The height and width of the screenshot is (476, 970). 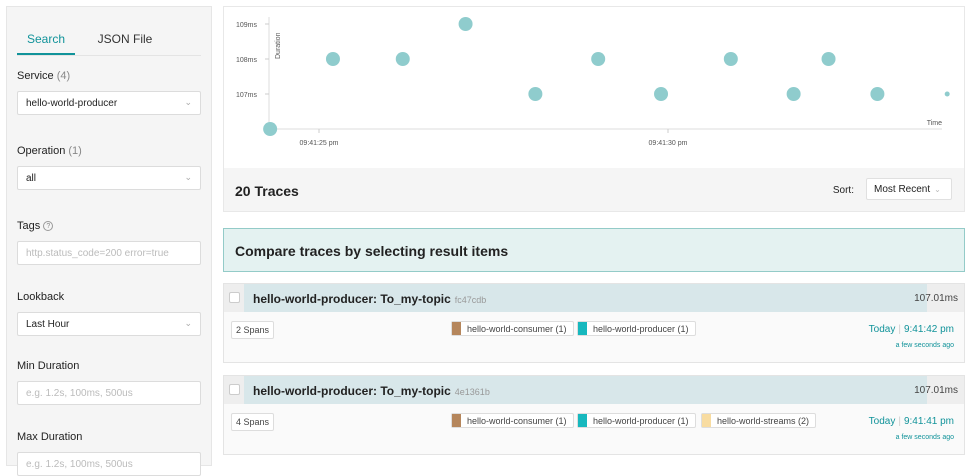 What do you see at coordinates (247, 25) in the screenshot?
I see `y-tick-label: 109ms` at bounding box center [247, 25].